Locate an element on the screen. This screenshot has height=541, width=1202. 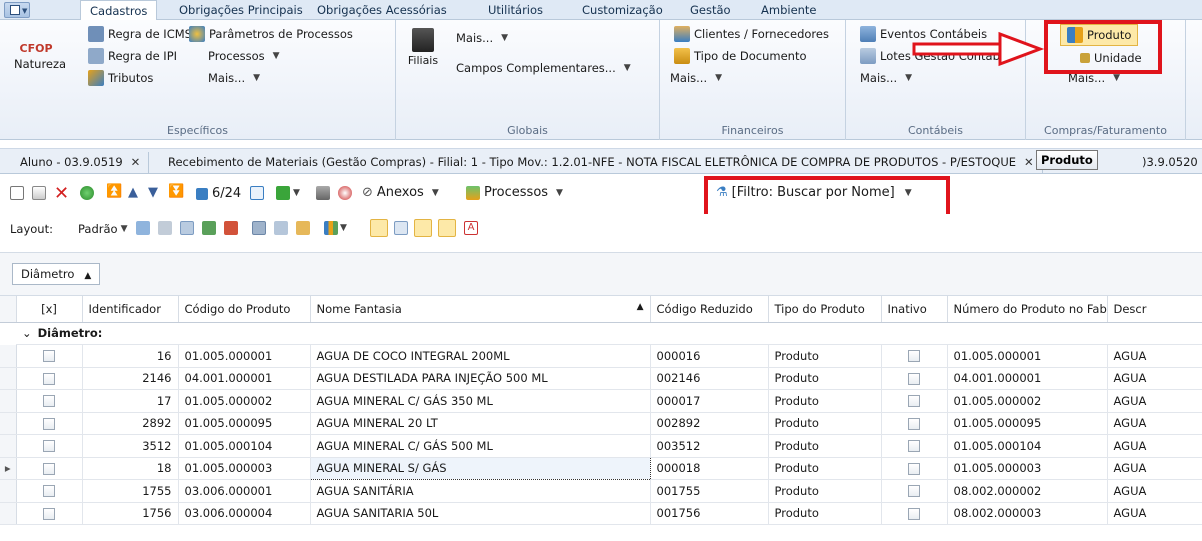
view-mode-2-button is located at coordinates (401, 228).